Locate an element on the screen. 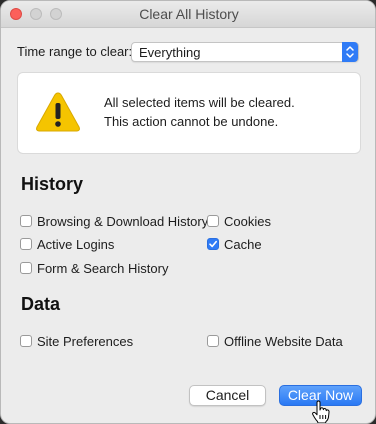  checkbox-label: Browsing & Download History is located at coordinates (123, 221).